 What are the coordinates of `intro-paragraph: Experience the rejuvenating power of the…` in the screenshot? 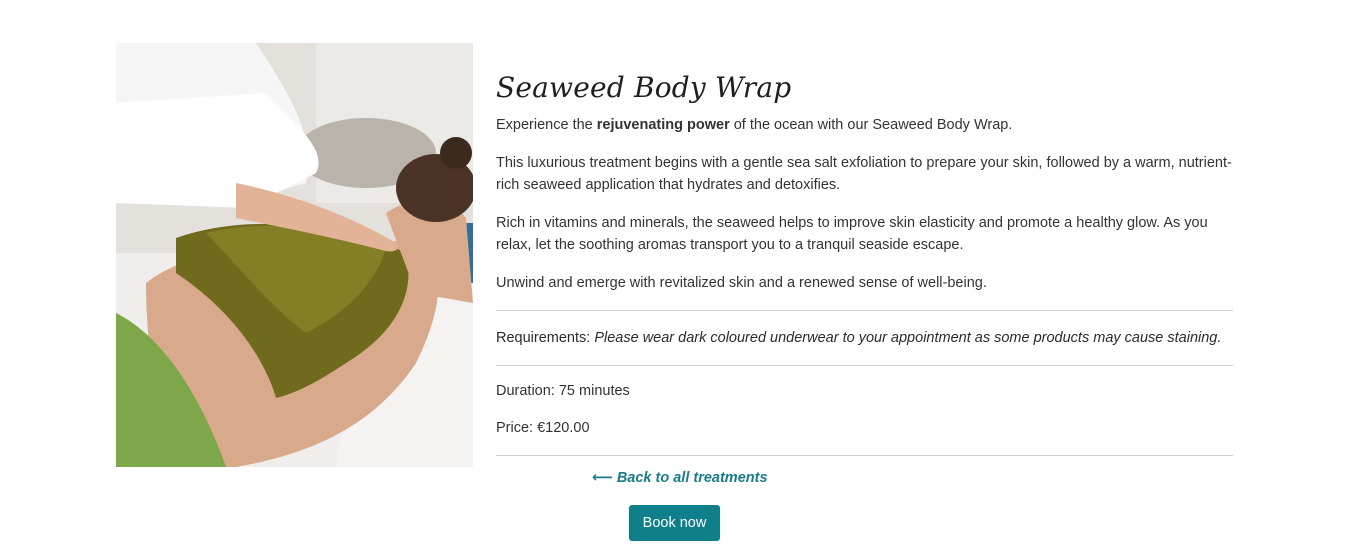 It's located at (864, 125).